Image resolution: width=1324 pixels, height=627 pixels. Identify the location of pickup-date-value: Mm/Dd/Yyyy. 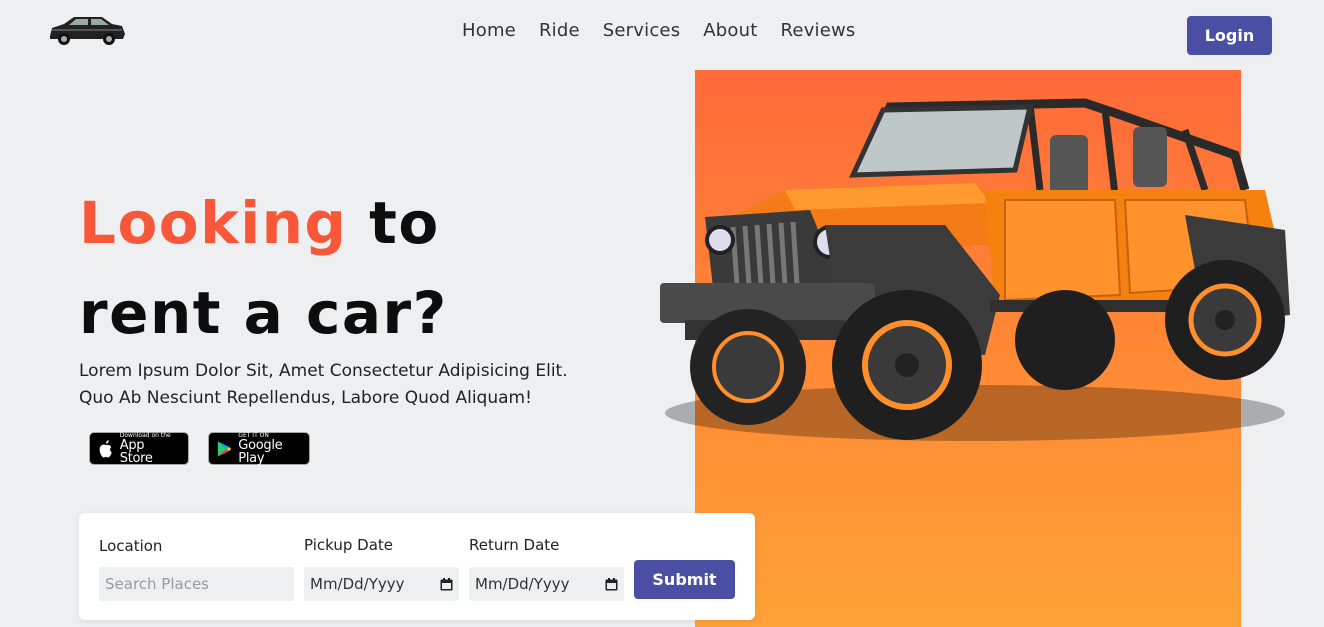
(357, 584).